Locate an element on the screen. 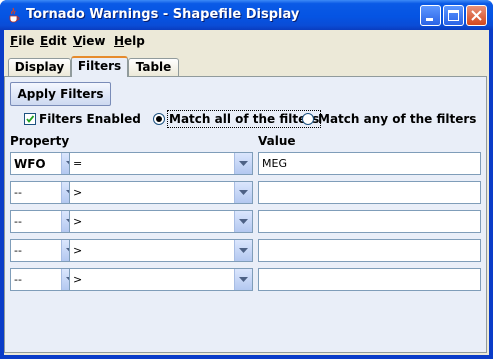  tab-table: Table is located at coordinates (153, 67).